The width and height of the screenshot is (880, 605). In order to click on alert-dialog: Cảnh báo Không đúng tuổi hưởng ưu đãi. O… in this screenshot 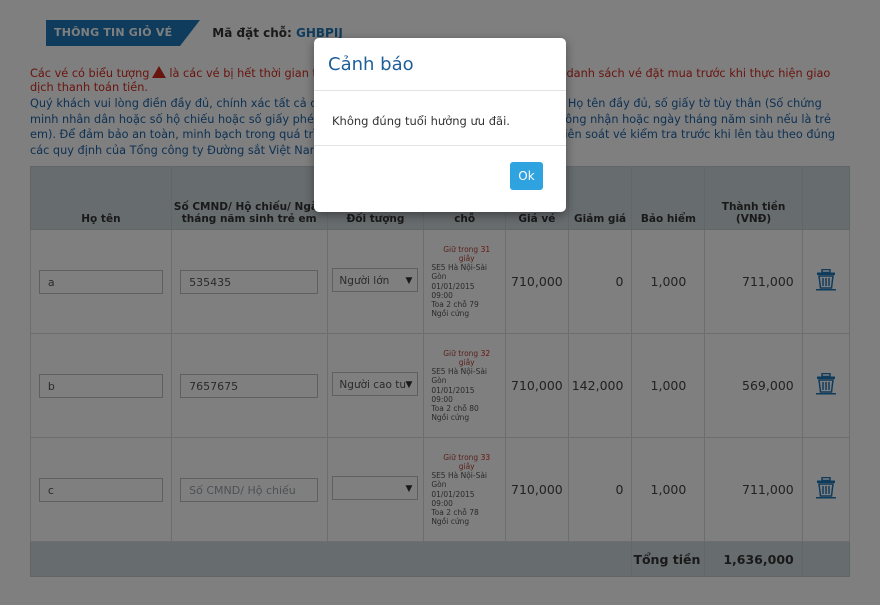, I will do `click(440, 125)`.